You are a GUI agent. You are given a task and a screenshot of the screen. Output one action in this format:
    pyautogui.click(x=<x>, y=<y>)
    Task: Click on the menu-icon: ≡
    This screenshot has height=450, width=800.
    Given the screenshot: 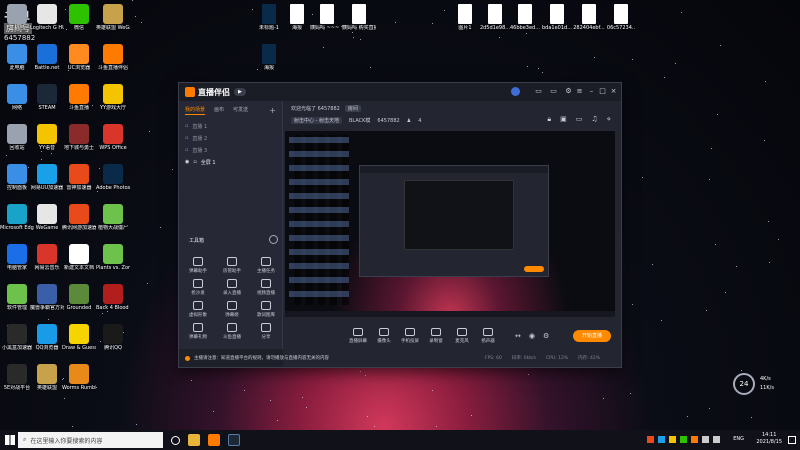 What is the action you would take?
    pyautogui.click(x=579, y=91)
    